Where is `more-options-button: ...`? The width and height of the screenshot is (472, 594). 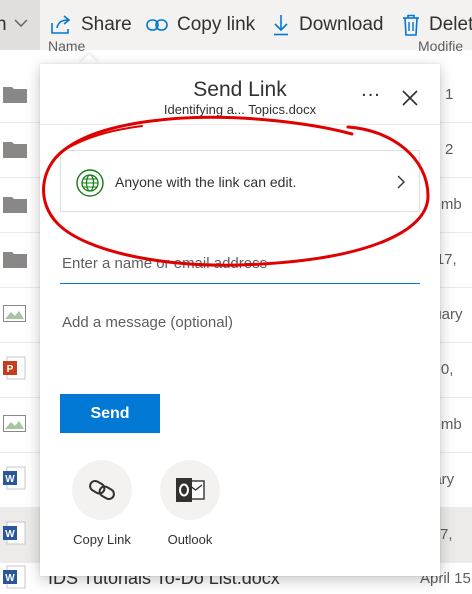 more-options-button: ... is located at coordinates (371, 92).